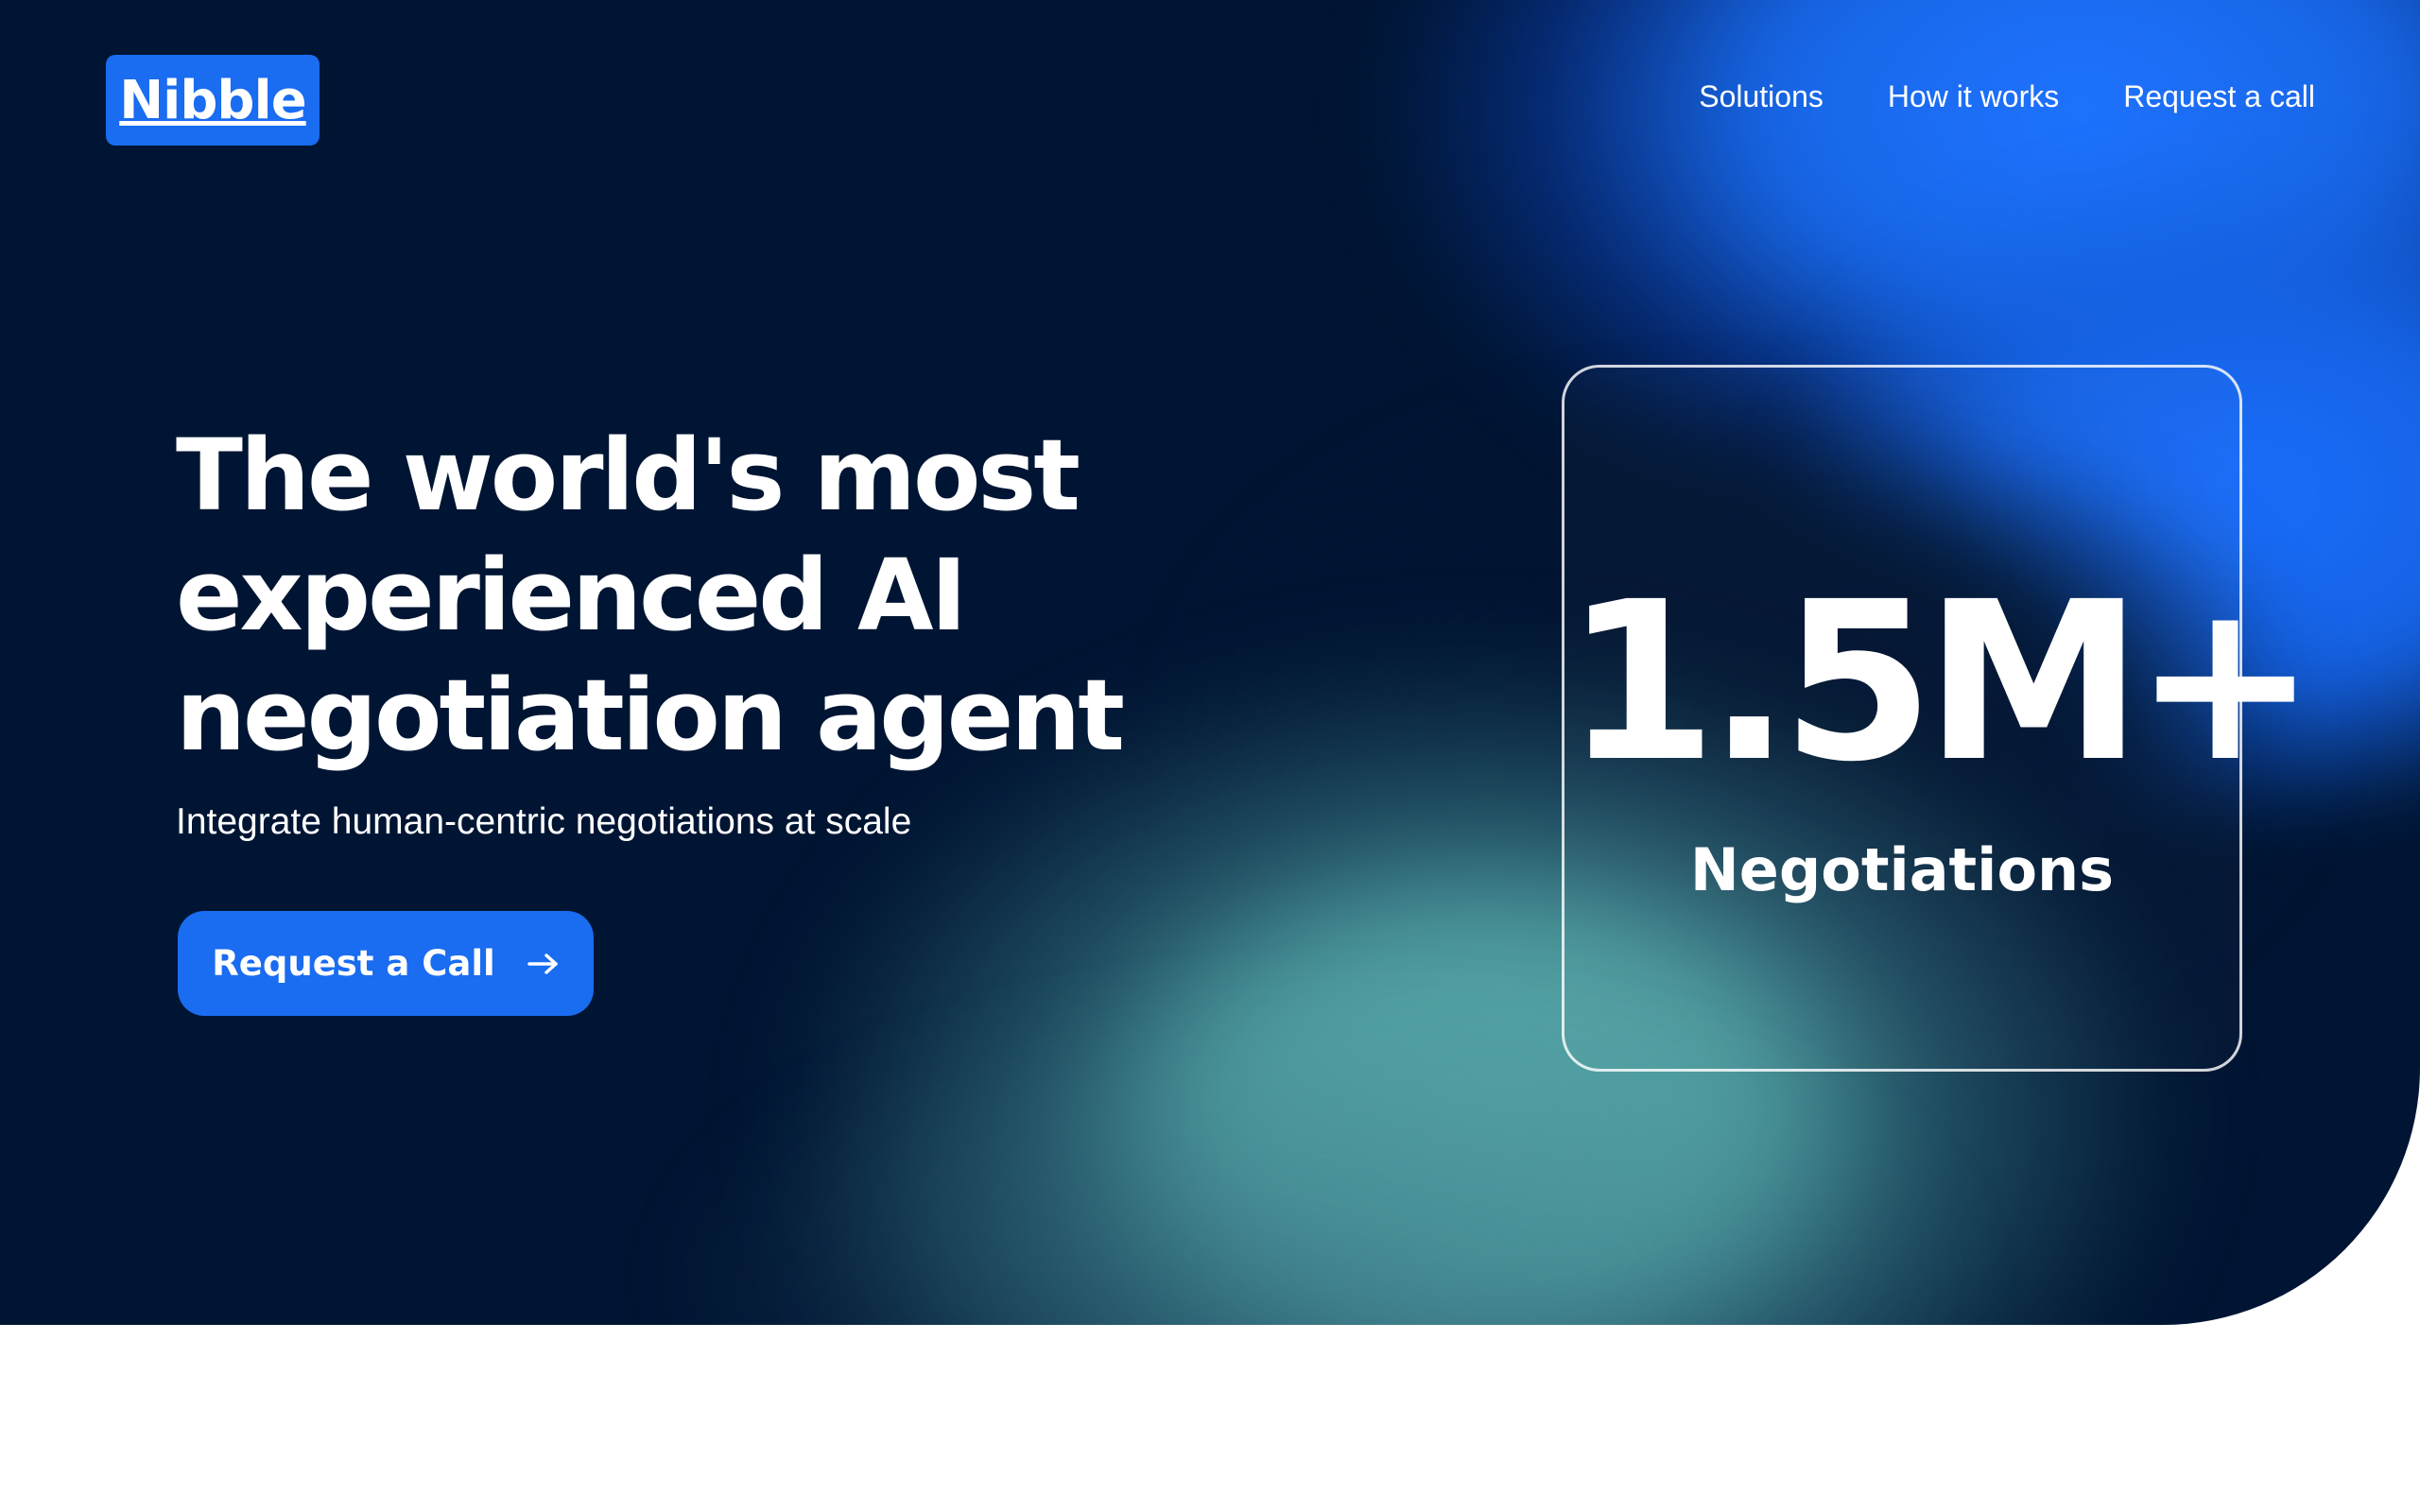 The image size is (2420, 1512). Describe the element at coordinates (628, 475) in the screenshot. I see `headline-line-1: The world's most` at that location.